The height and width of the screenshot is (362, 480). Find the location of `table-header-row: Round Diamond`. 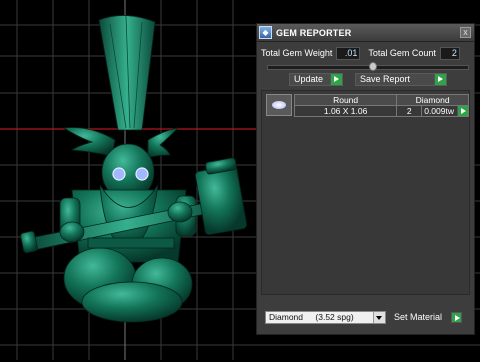

table-header-row: Round Diamond is located at coordinates (381, 100).